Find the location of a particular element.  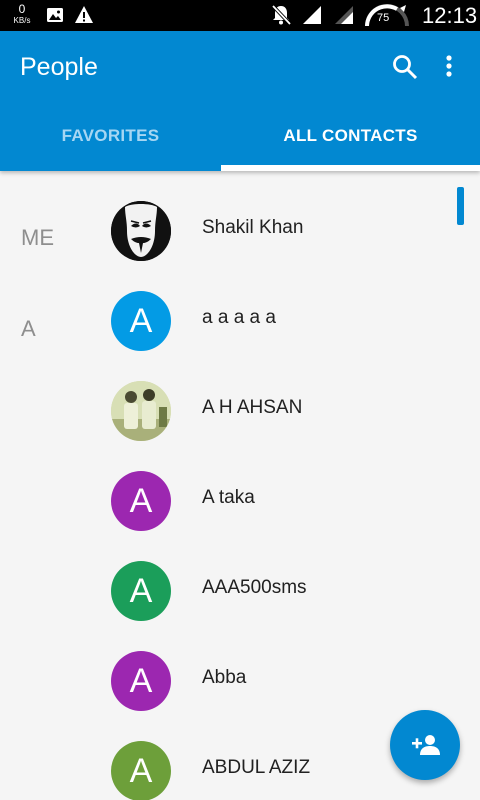

mute-icon is located at coordinates (281, 15).